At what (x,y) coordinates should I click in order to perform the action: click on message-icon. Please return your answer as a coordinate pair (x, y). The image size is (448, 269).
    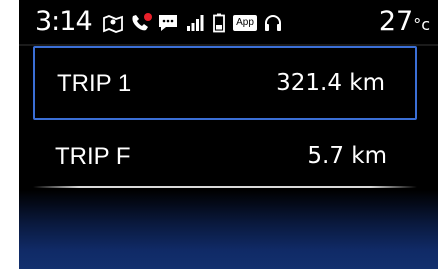
    Looking at the image, I should click on (168, 23).